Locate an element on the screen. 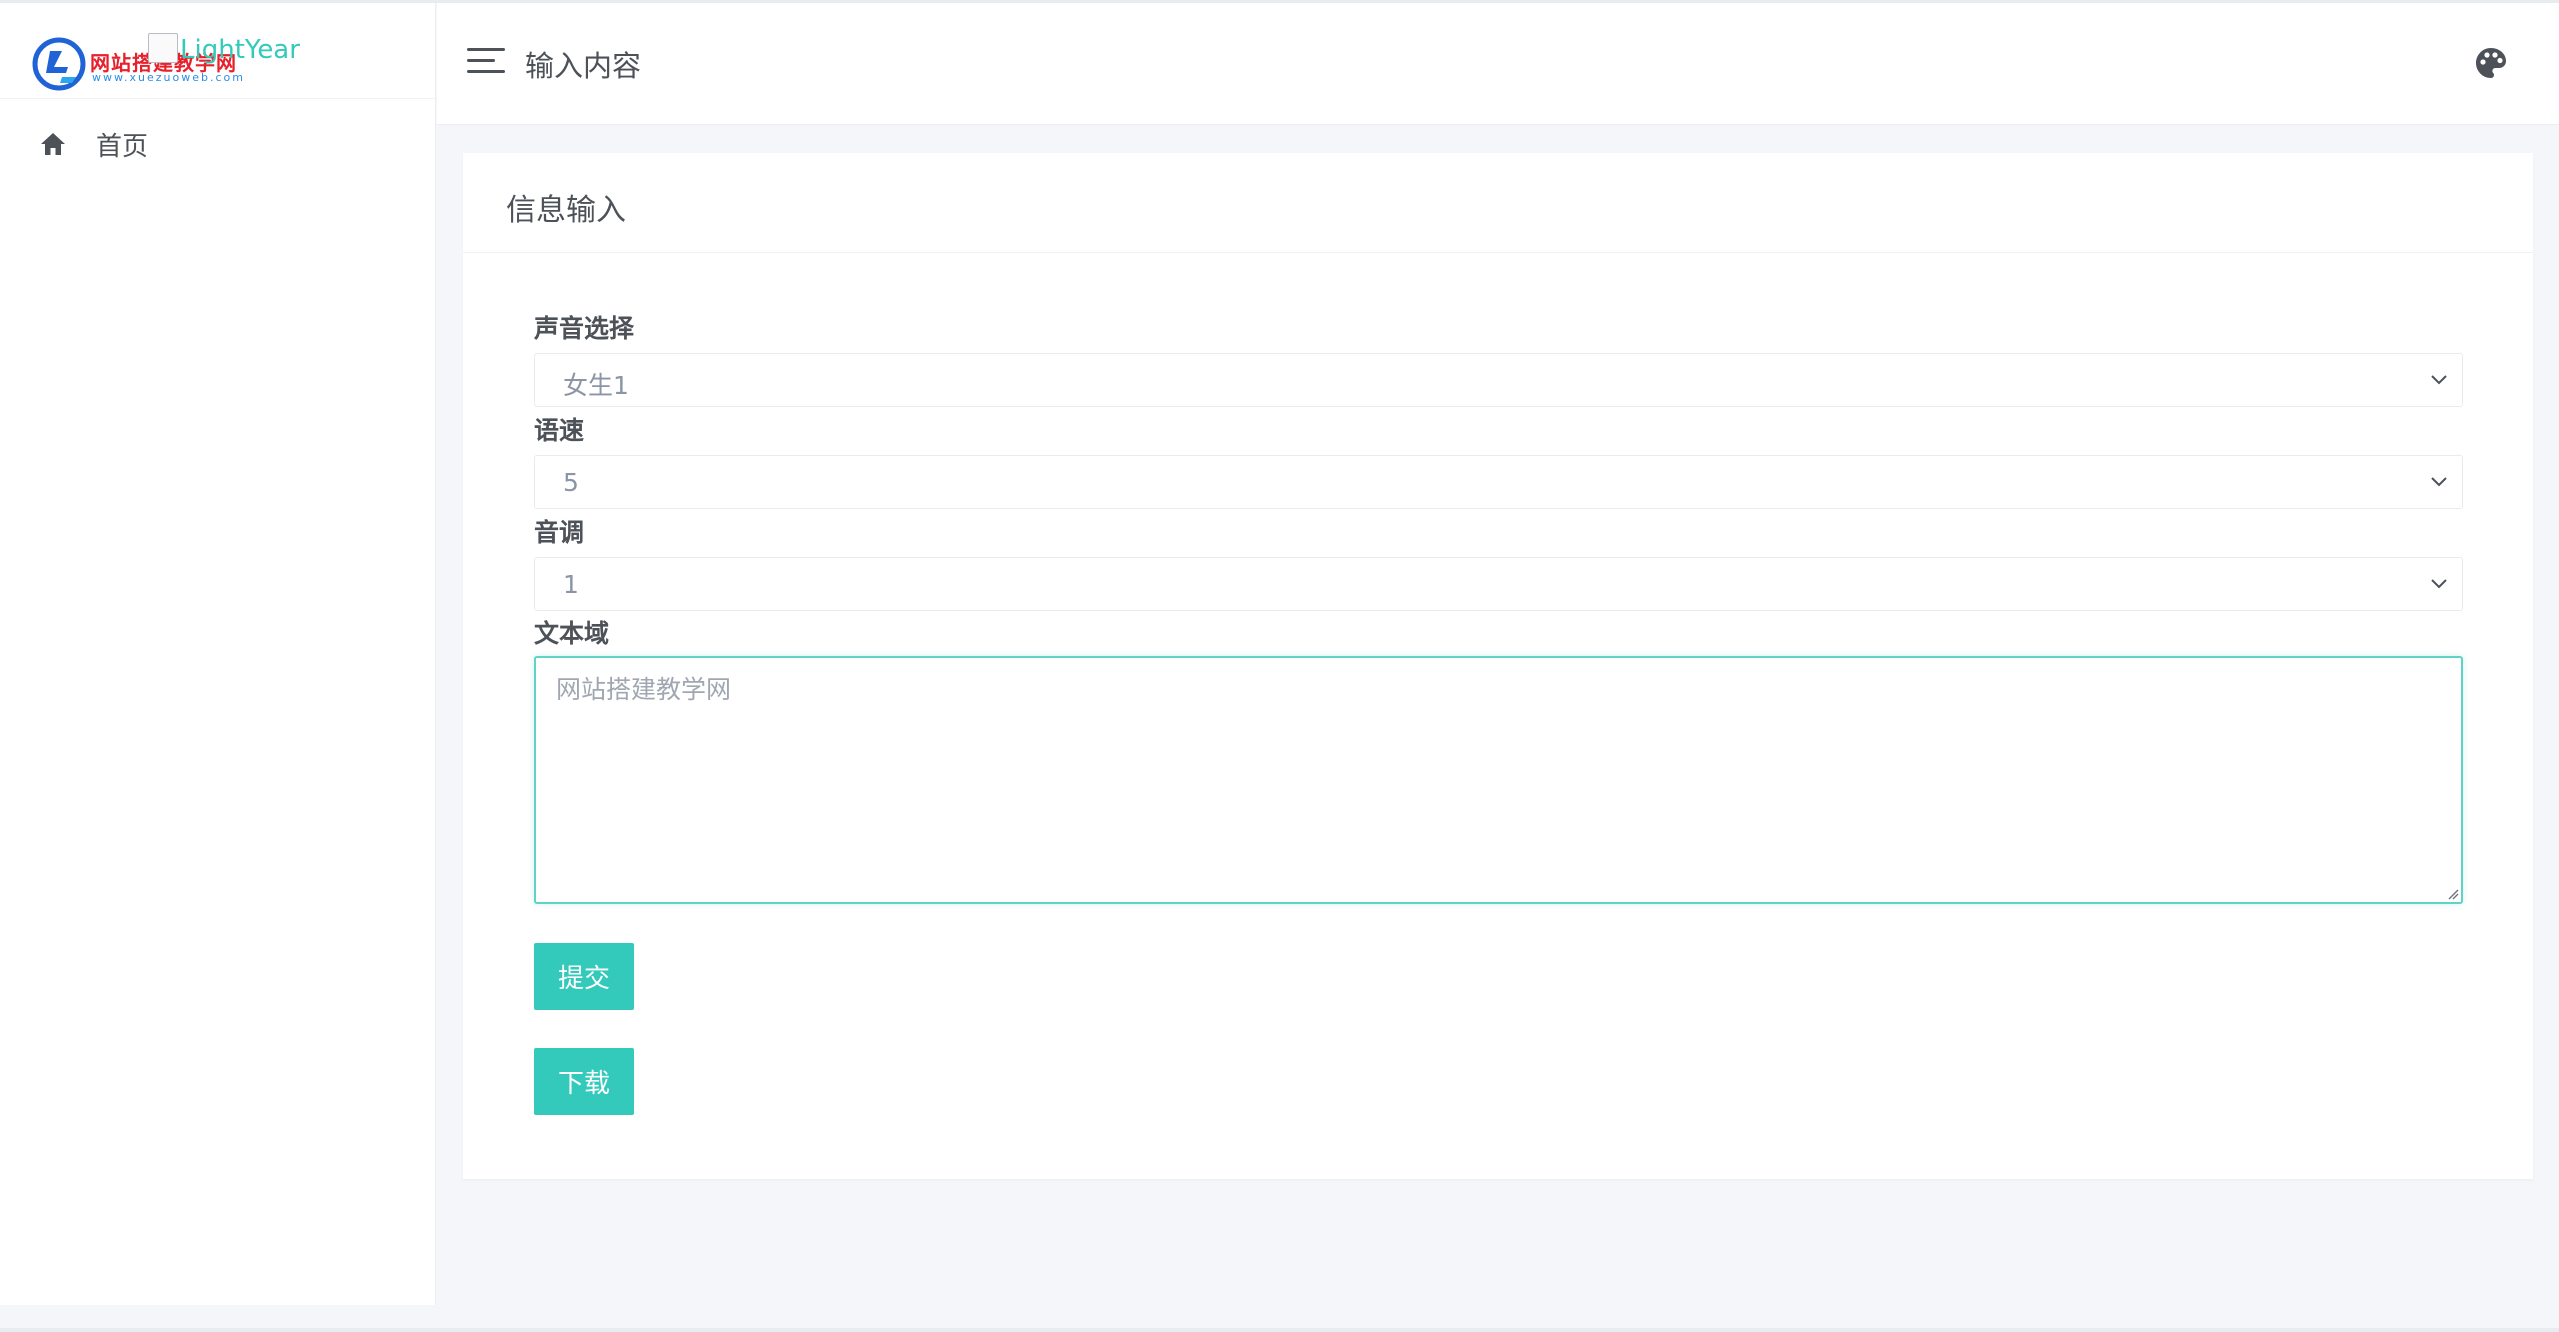 The height and width of the screenshot is (1332, 2559). sidebar-logo: 网站搭建教学网 www.xuezuoweb.com LightYear is located at coordinates (217, 51).